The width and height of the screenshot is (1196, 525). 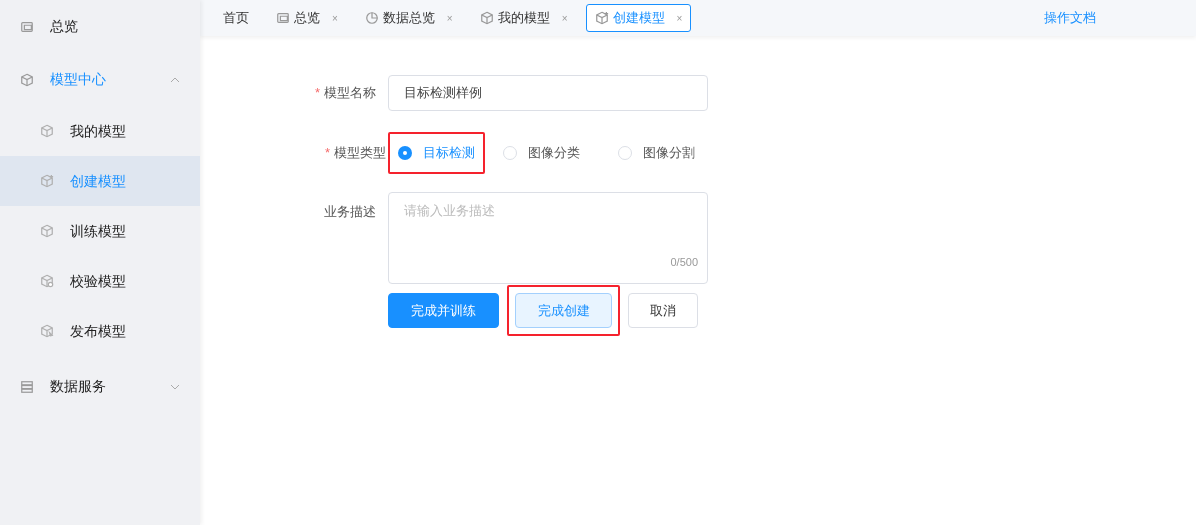 I want to click on name-input: 目标检测样例, so click(x=548, y=93).